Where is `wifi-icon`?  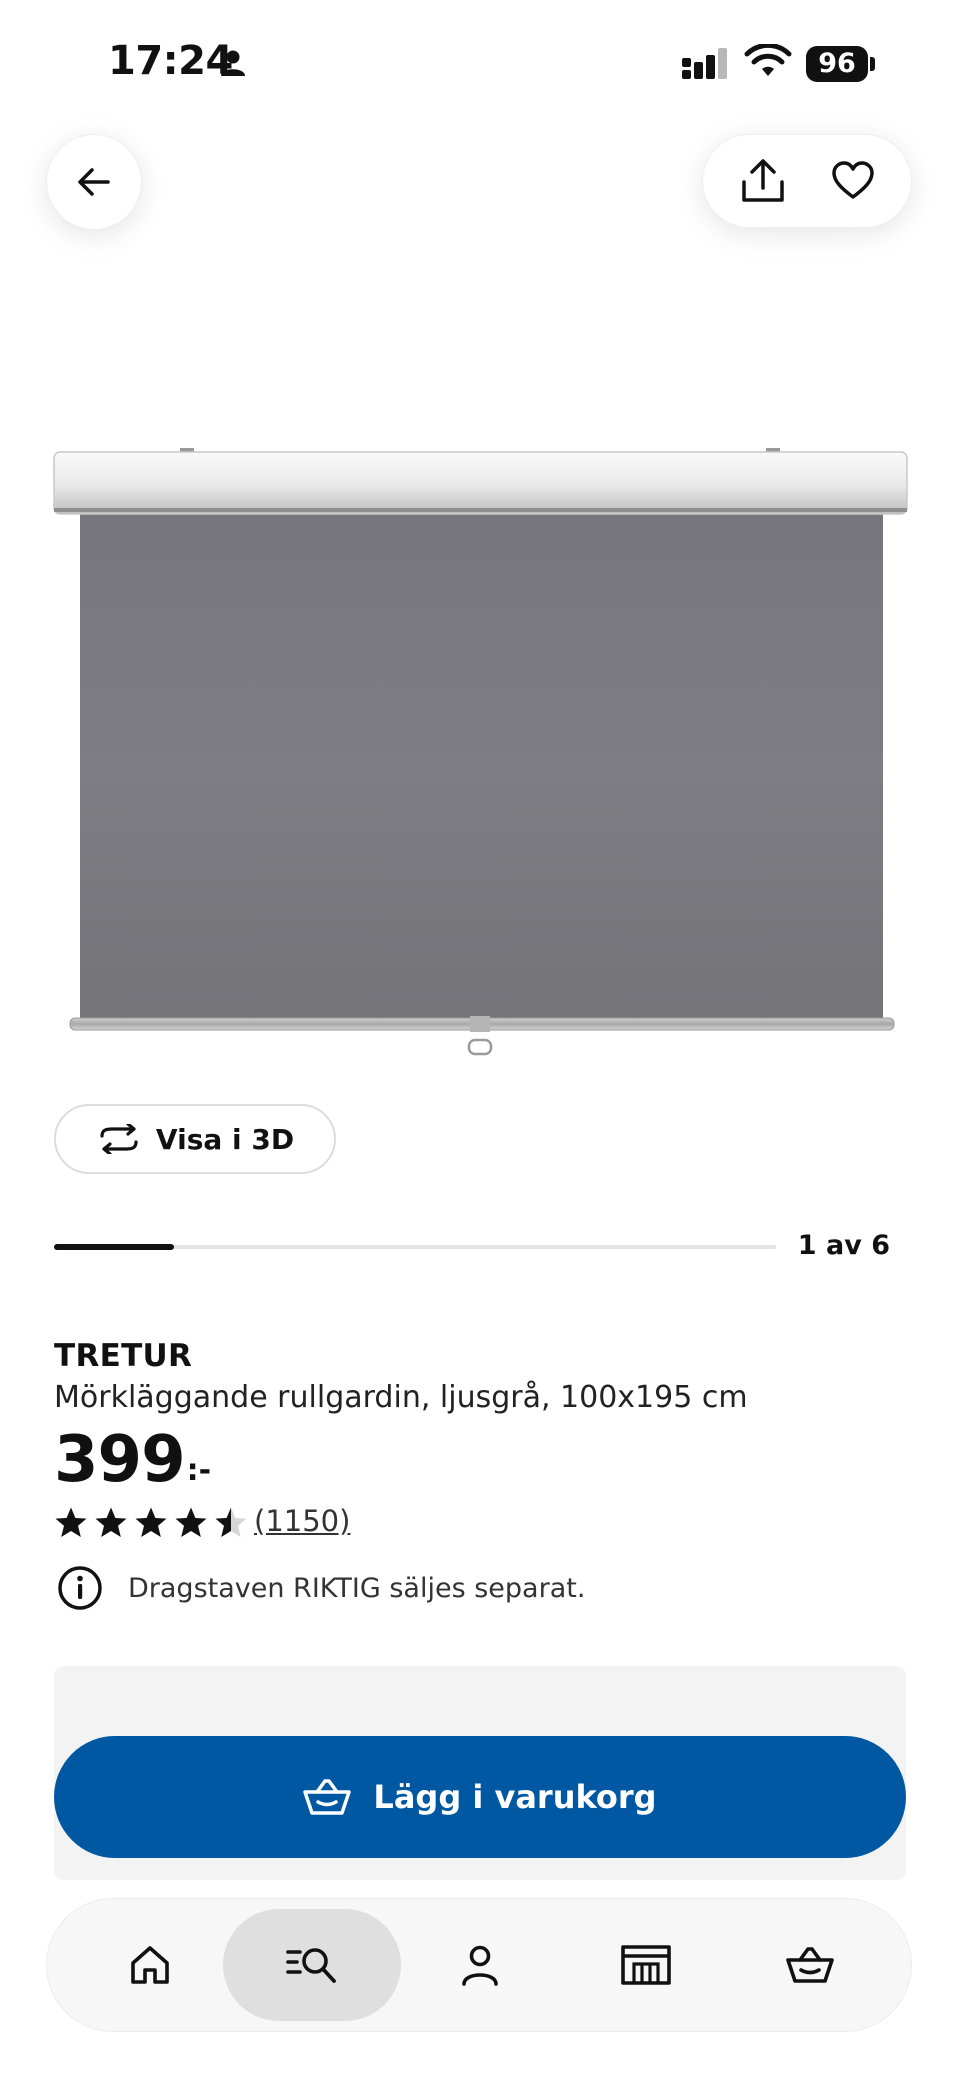
wifi-icon is located at coordinates (768, 60).